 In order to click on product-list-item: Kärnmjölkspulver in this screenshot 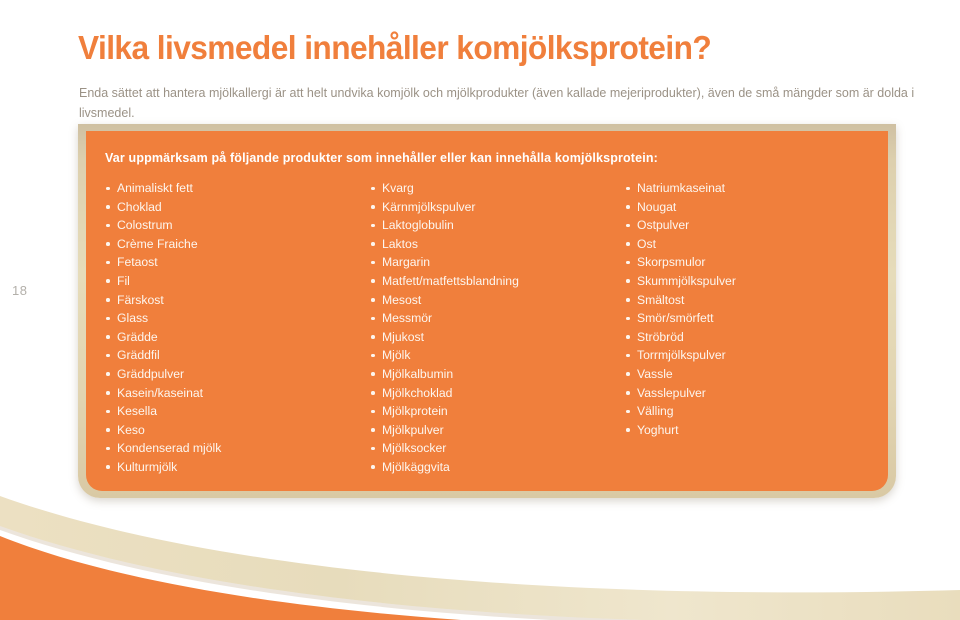, I will do `click(497, 207)`.